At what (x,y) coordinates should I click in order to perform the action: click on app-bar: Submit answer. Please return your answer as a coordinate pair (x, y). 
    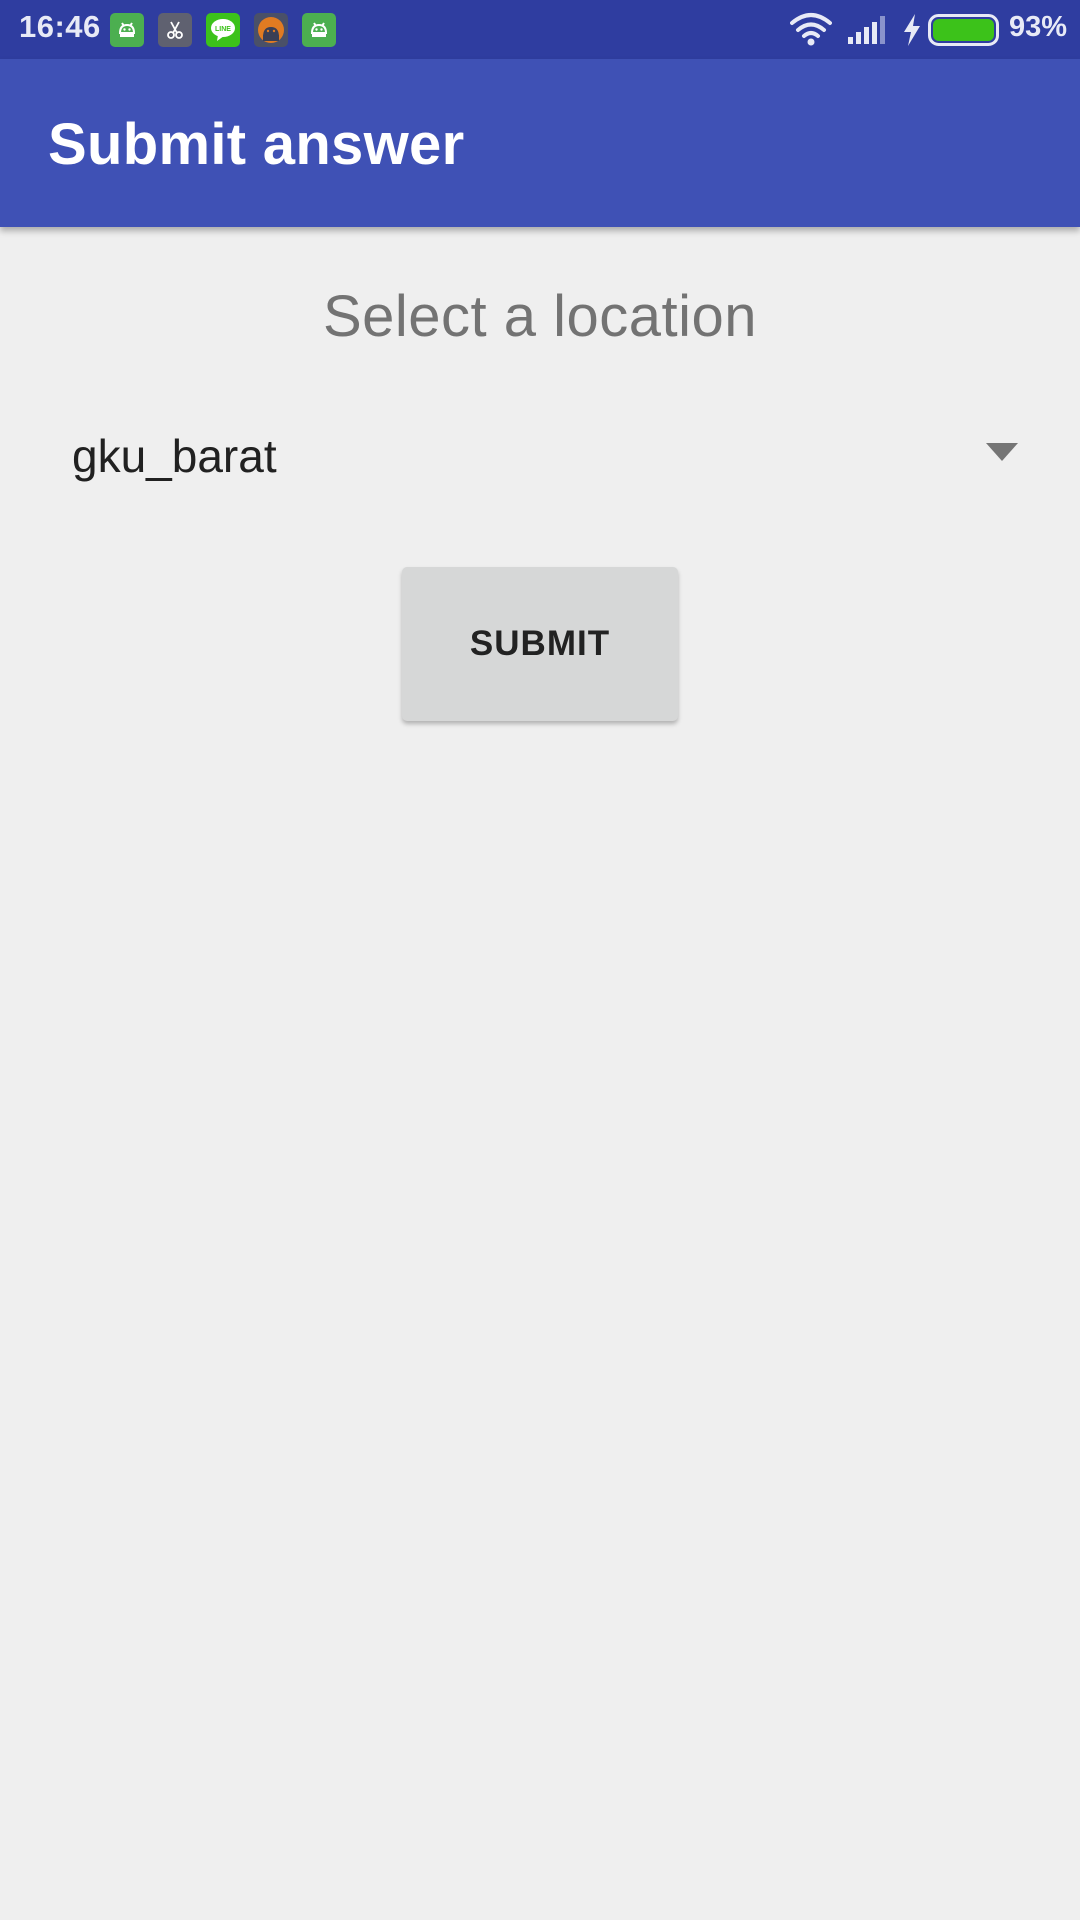
    Looking at the image, I should click on (540, 143).